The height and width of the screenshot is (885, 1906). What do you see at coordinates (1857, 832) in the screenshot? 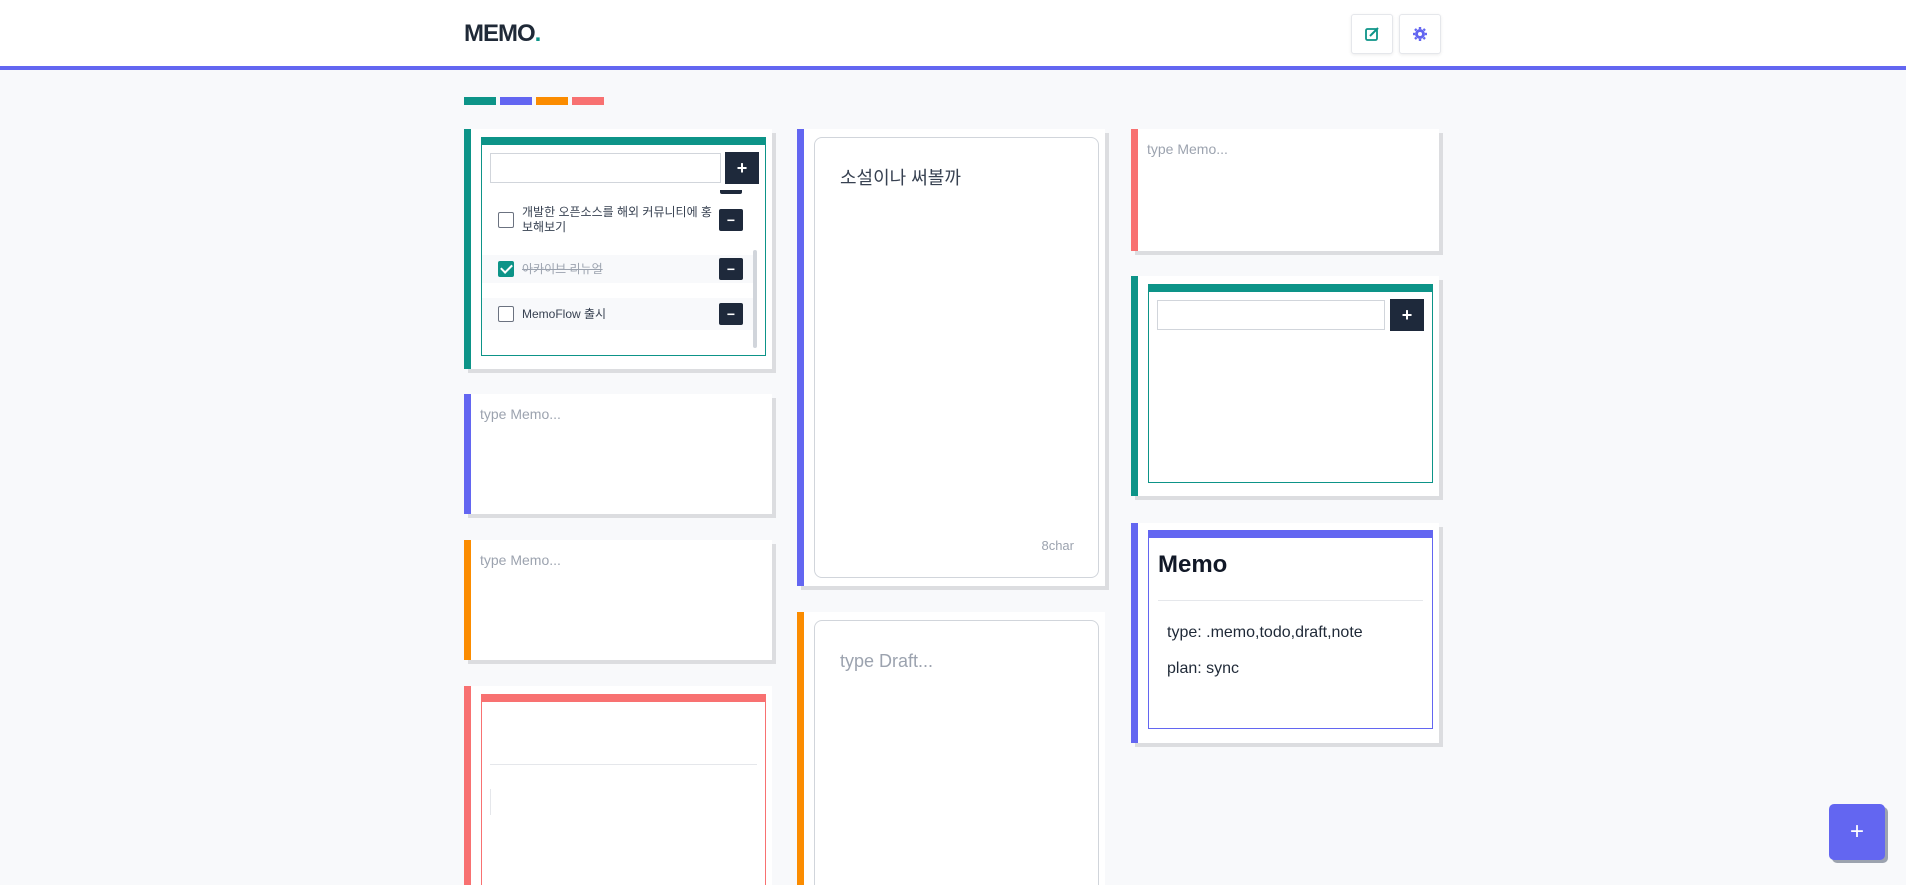
I see `add-card-button: +` at bounding box center [1857, 832].